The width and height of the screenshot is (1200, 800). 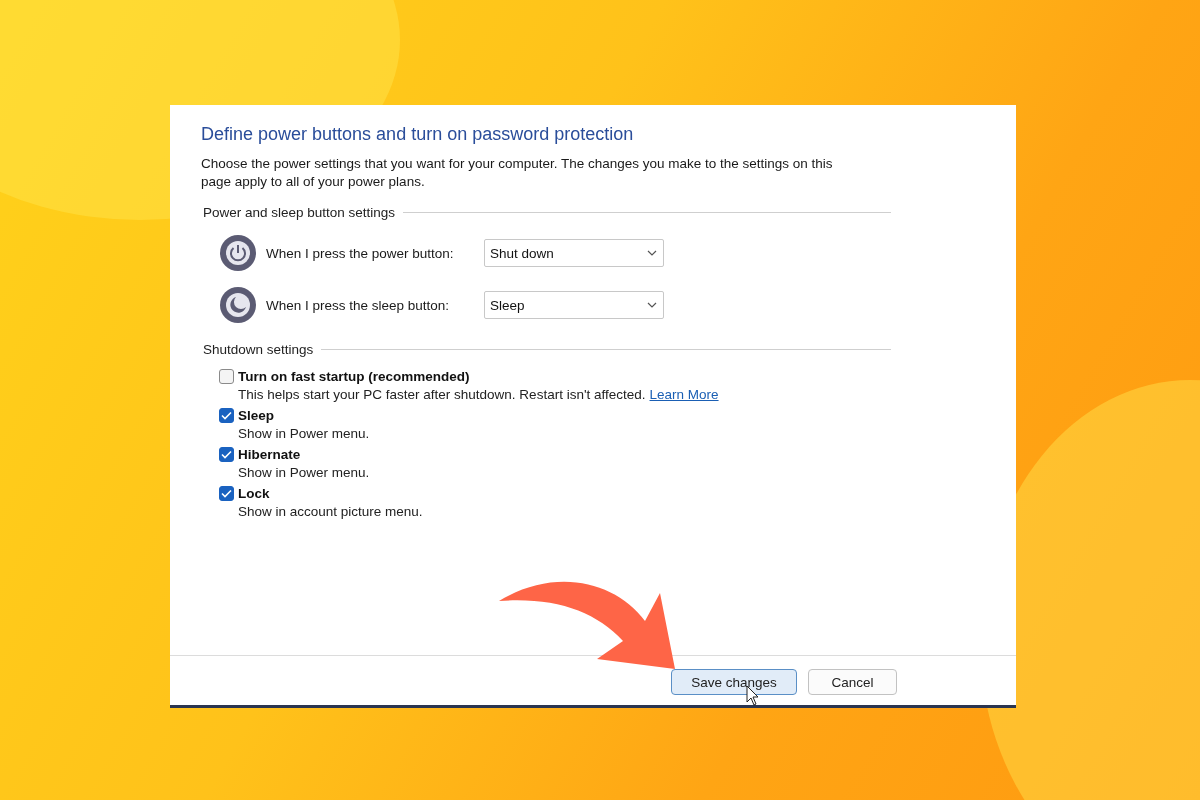 What do you see at coordinates (299, 212) in the screenshot?
I see `section-heading: Power and sleep button settings` at bounding box center [299, 212].